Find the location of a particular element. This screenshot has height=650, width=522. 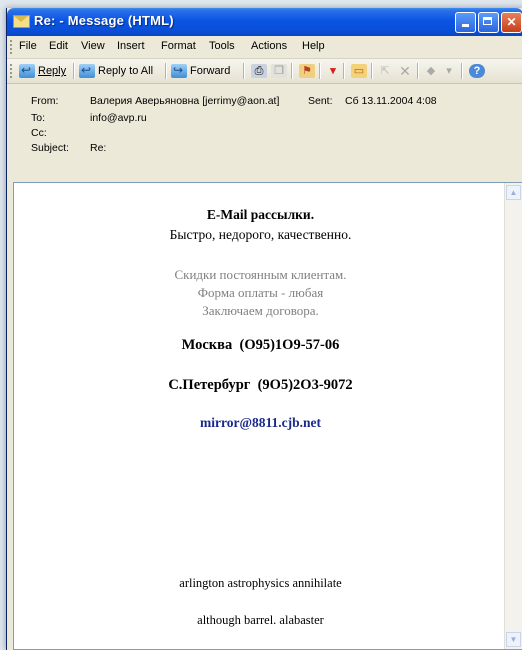

subject-value: Re: is located at coordinates (98, 148).